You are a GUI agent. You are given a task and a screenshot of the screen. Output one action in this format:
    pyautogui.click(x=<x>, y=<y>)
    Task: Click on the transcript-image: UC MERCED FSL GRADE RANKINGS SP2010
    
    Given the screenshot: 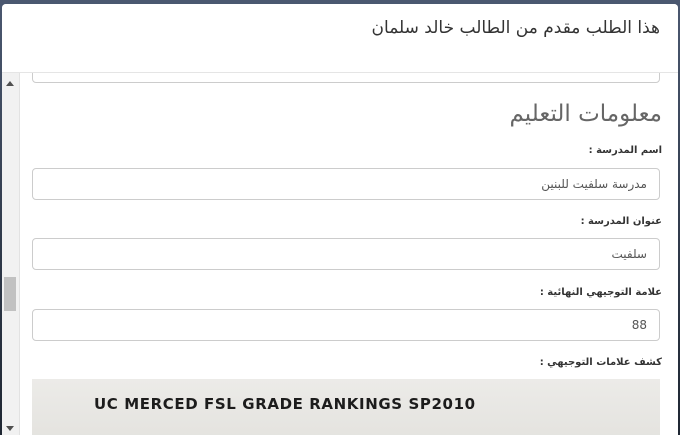 What is the action you would take?
    pyautogui.click(x=346, y=407)
    